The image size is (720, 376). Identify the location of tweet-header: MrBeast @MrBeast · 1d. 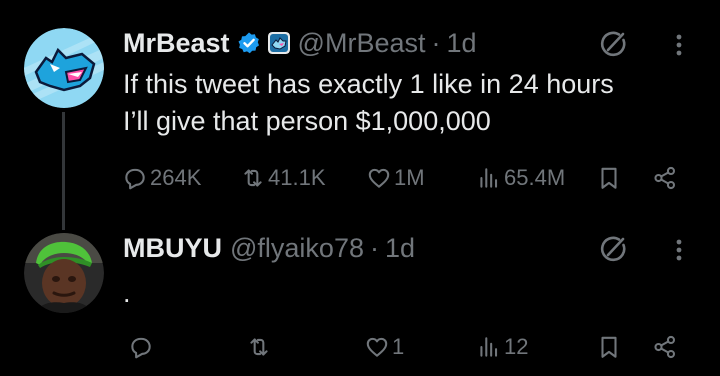
(300, 43).